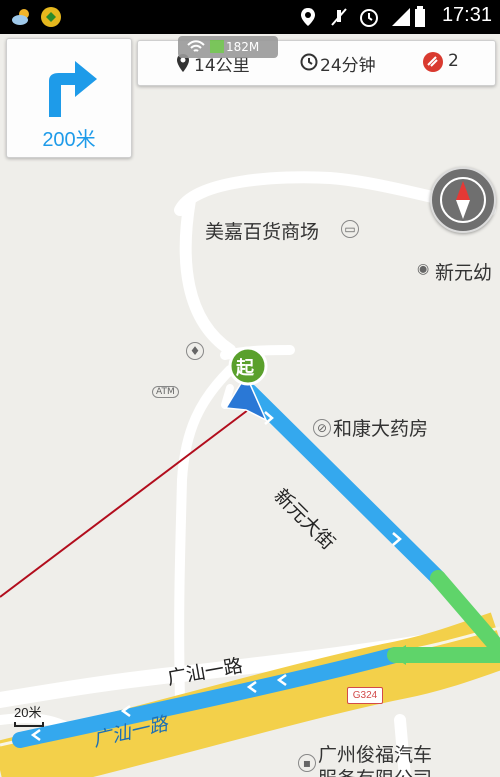 The image size is (500, 777). Describe the element at coordinates (73, 89) in the screenshot. I see `turn-right-arrow-icon` at that location.